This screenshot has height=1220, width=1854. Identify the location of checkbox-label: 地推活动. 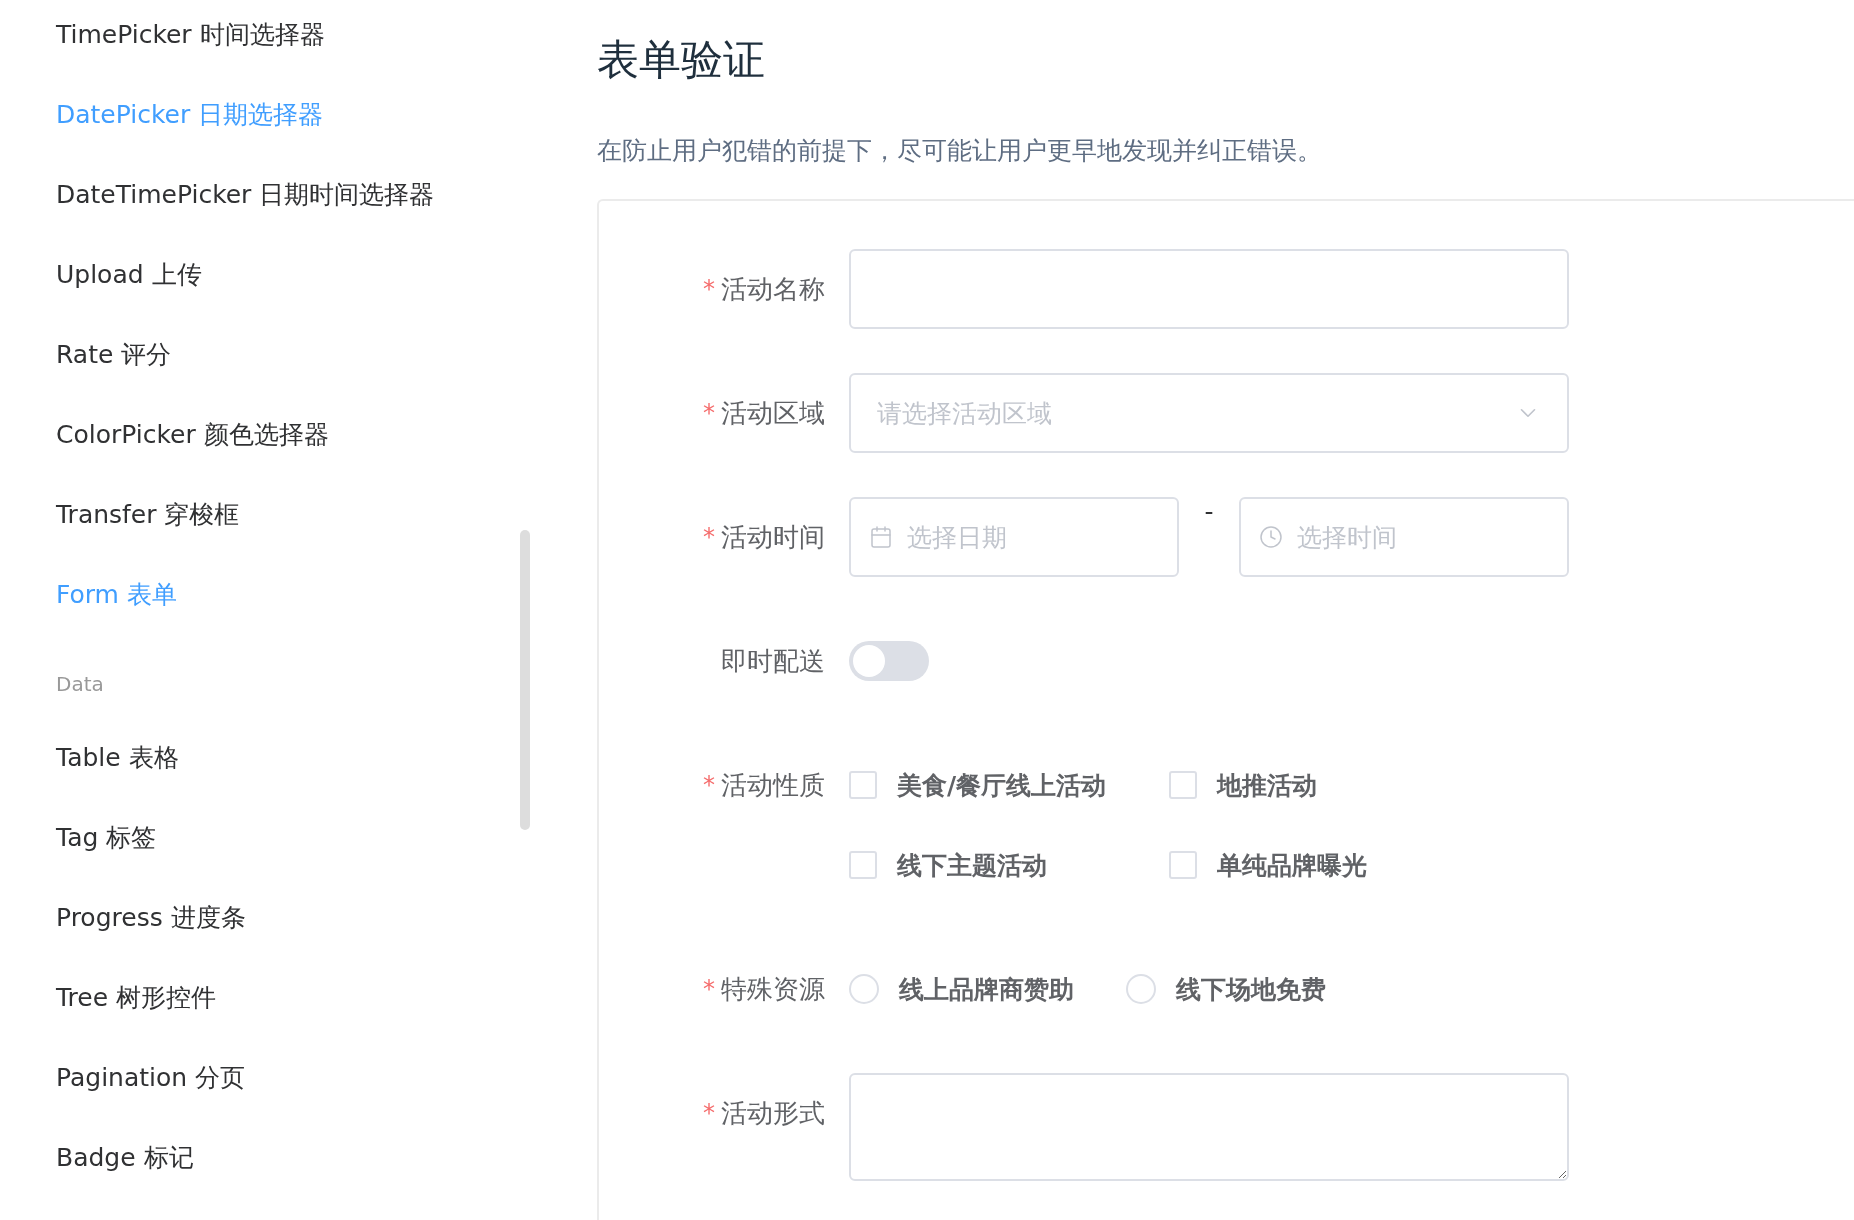
(1267, 785).